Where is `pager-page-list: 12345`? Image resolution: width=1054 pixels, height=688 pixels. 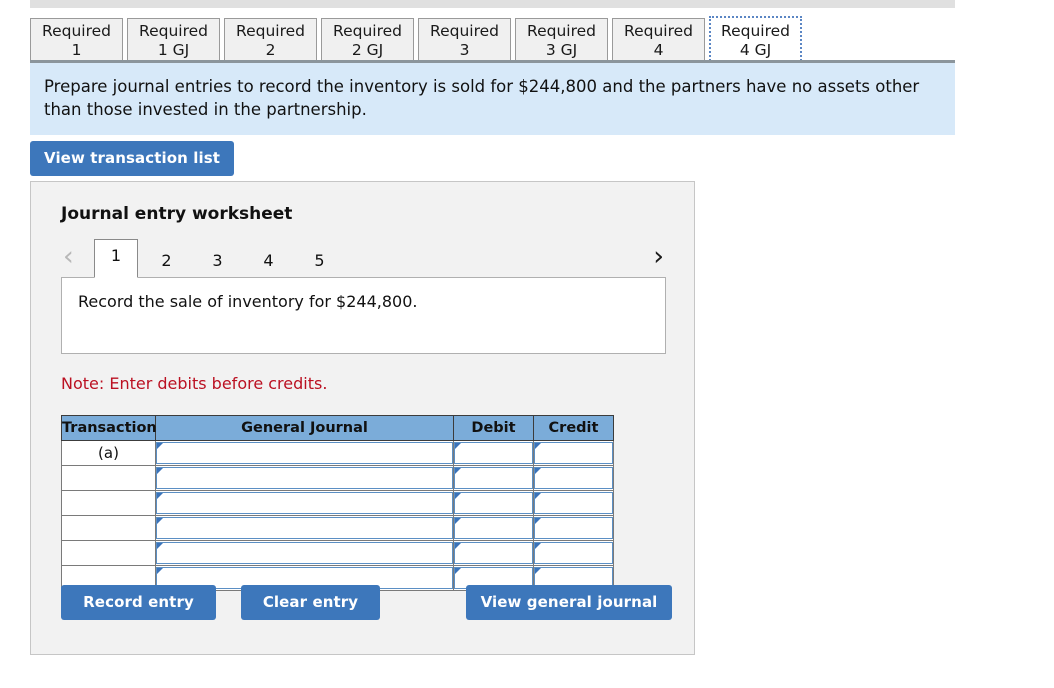 pager-page-list: 12345 is located at coordinates (224, 258).